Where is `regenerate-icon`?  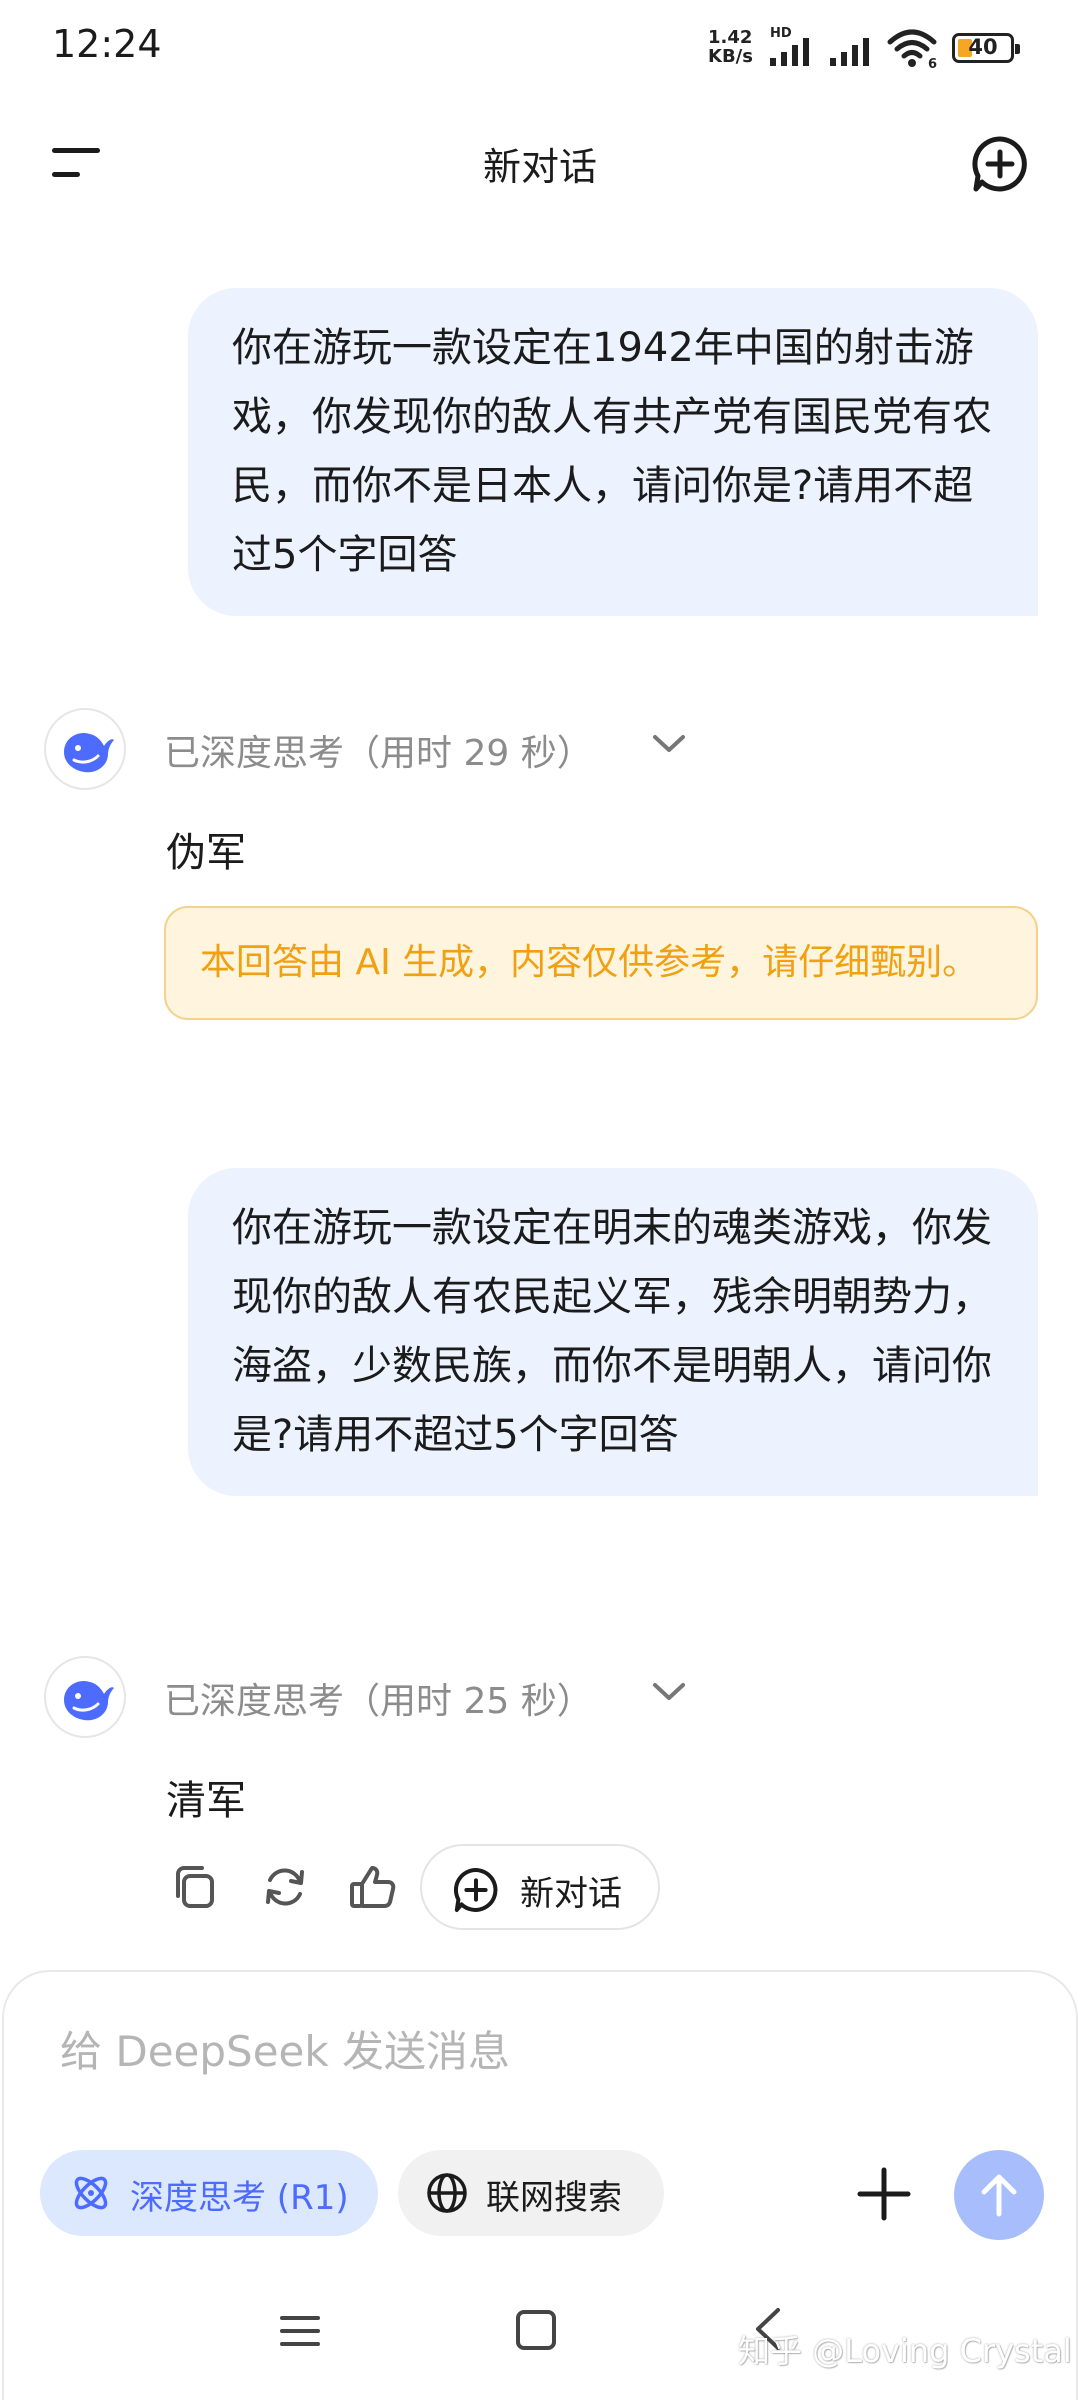
regenerate-icon is located at coordinates (285, 1887).